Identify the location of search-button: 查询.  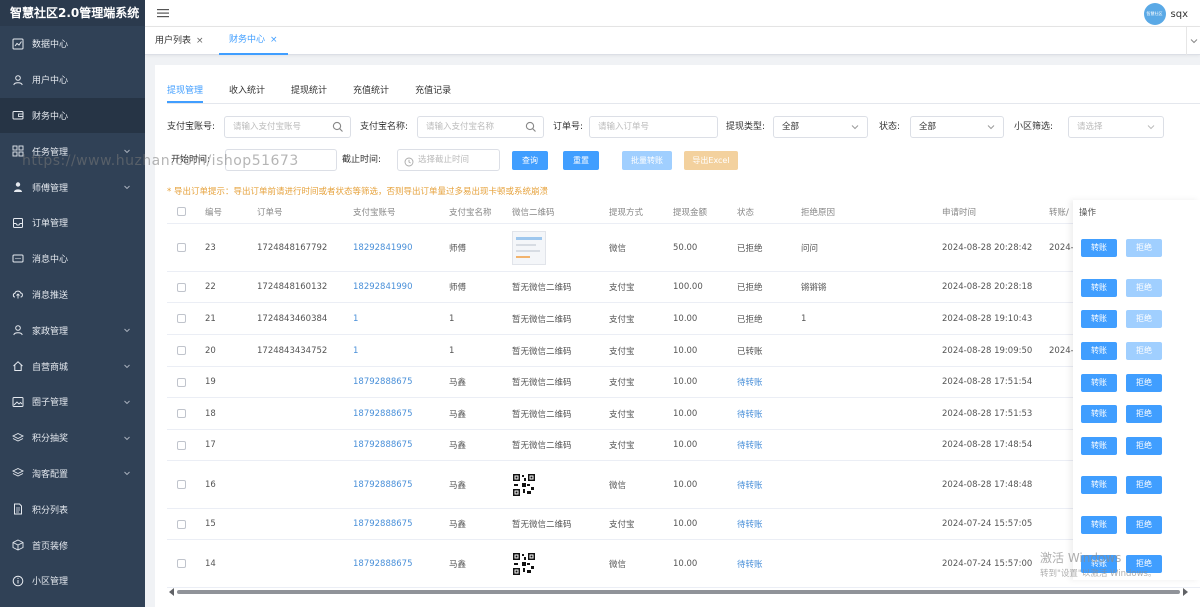
(530, 160).